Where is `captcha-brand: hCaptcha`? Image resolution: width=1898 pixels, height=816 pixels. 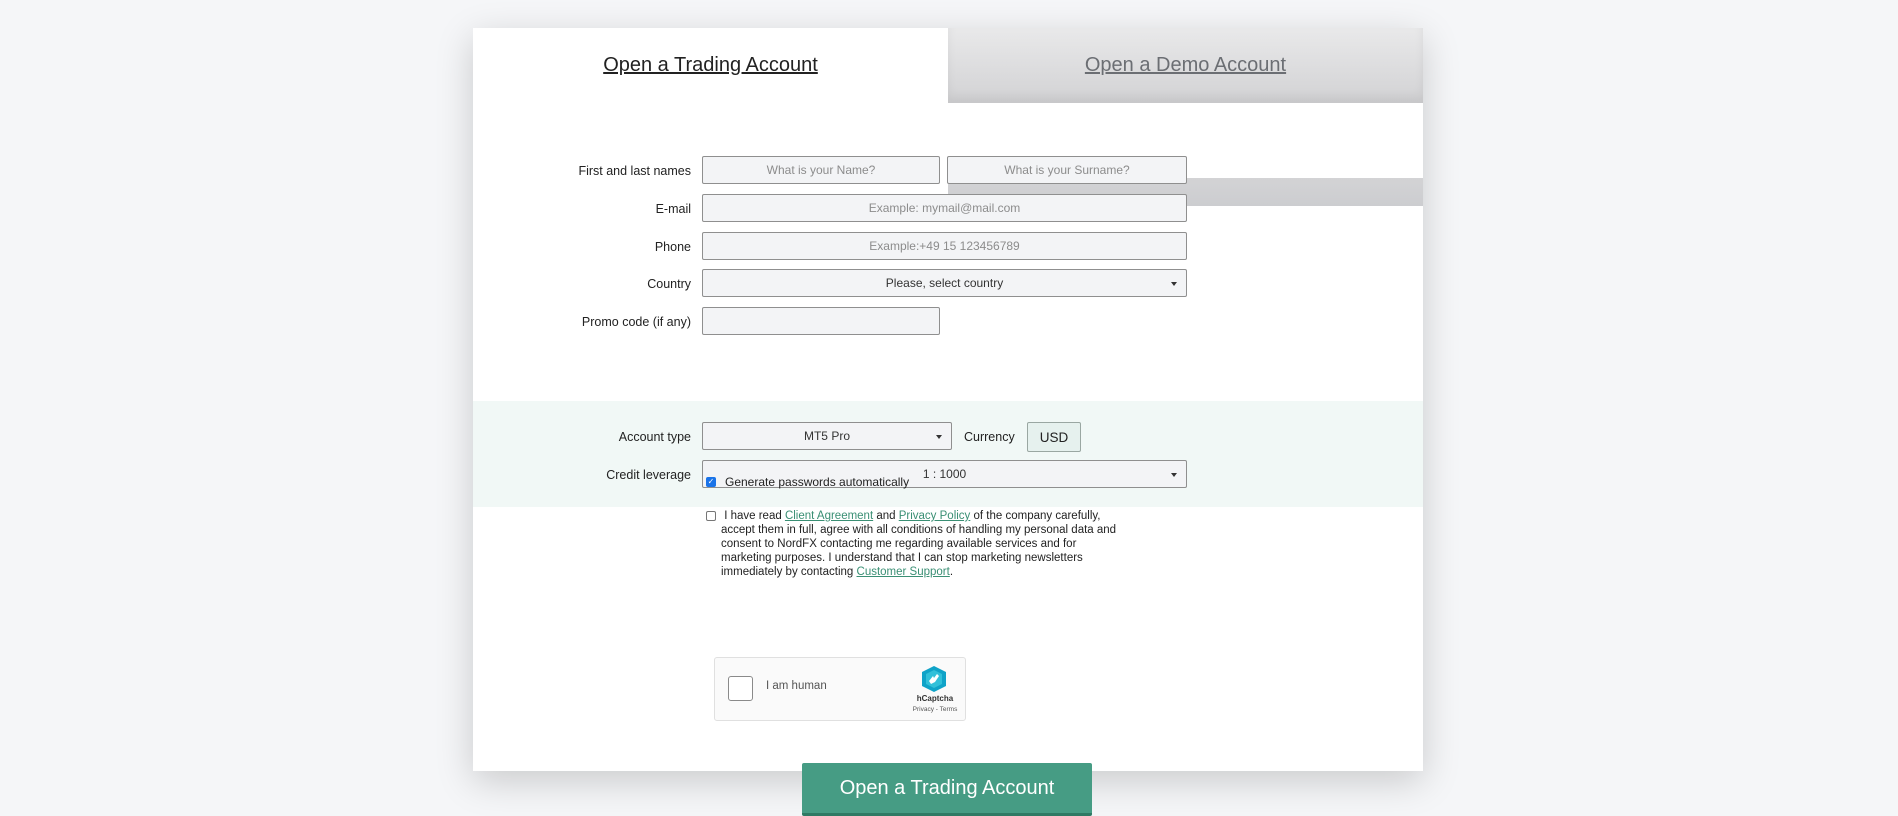 captcha-brand: hCaptcha is located at coordinates (935, 698).